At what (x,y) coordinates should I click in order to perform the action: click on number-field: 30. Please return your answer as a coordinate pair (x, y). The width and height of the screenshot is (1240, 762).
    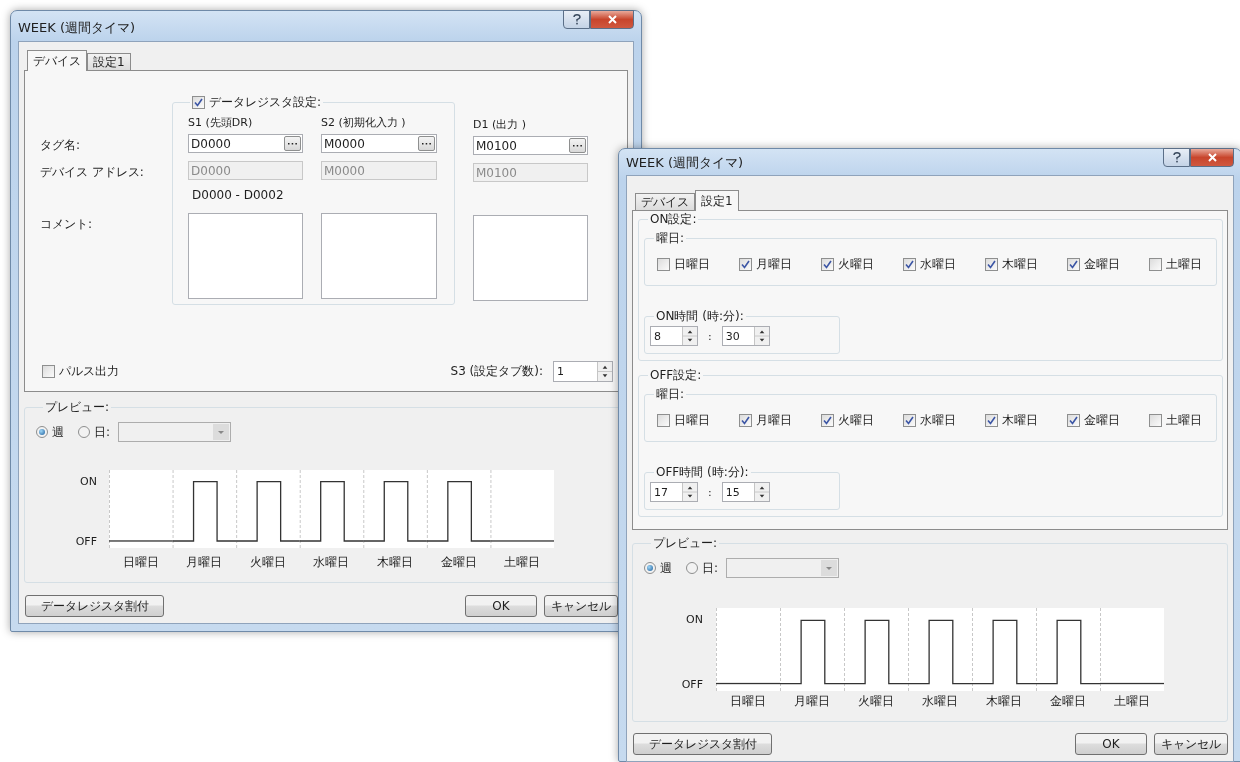
    Looking at the image, I should click on (745, 336).